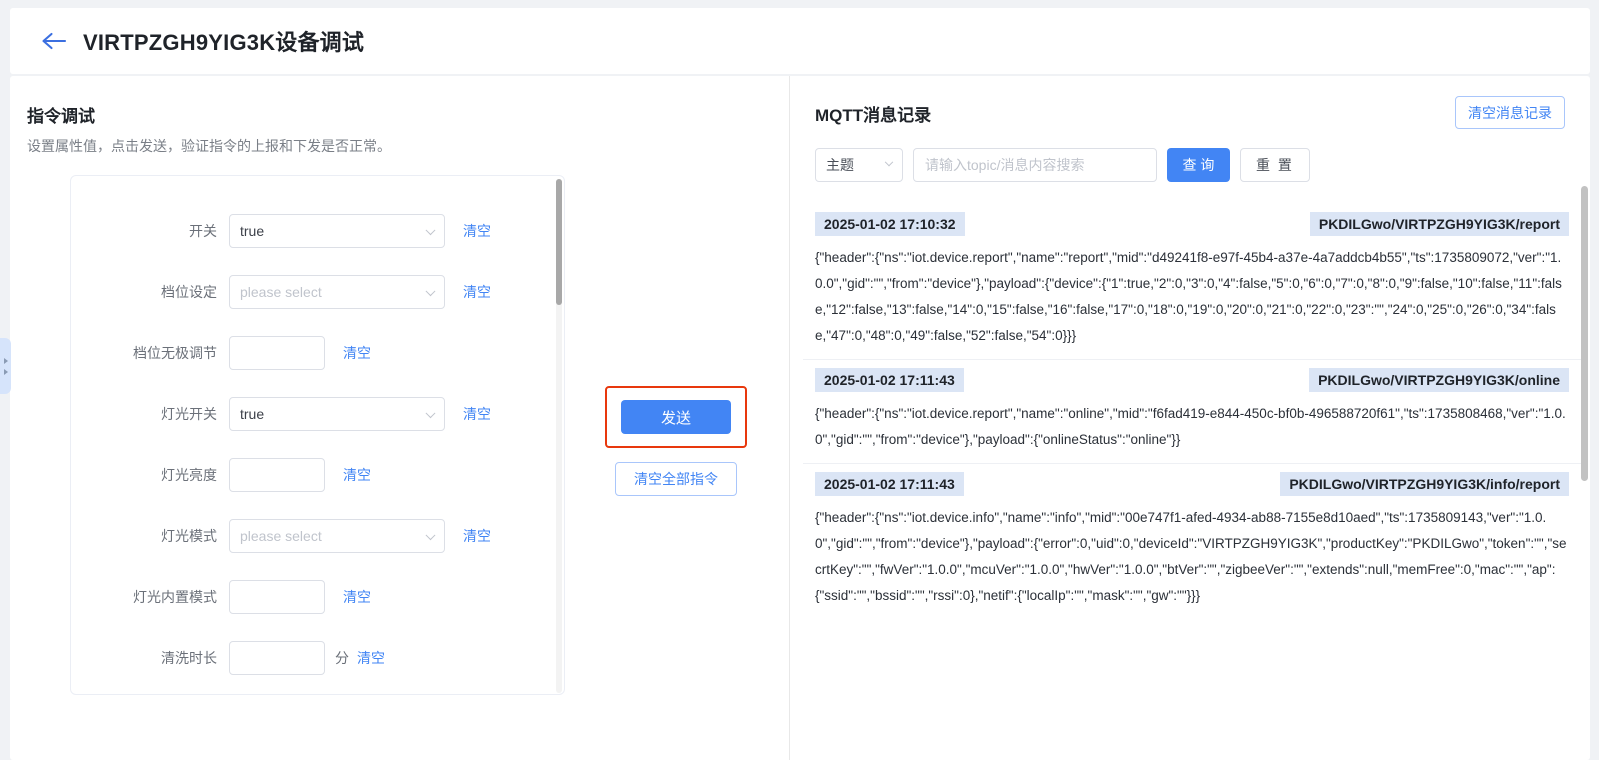 Image resolution: width=1599 pixels, height=760 pixels. What do you see at coordinates (1439, 380) in the screenshot?
I see `mqtt-message-topic: PKDILGwo/VIRTPZGH9YIG3K/online` at bounding box center [1439, 380].